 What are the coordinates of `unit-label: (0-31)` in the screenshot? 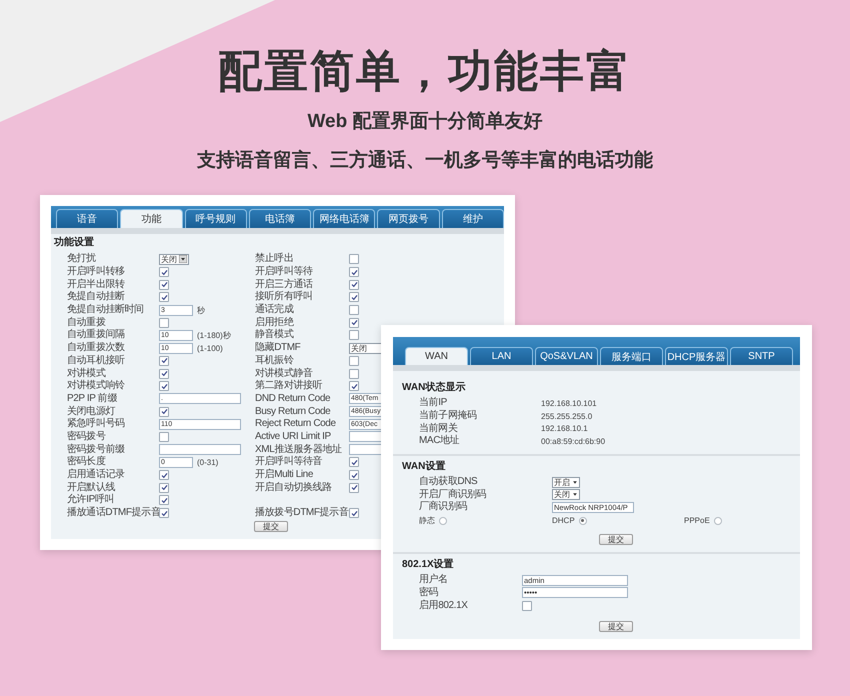 It's located at (207, 462).